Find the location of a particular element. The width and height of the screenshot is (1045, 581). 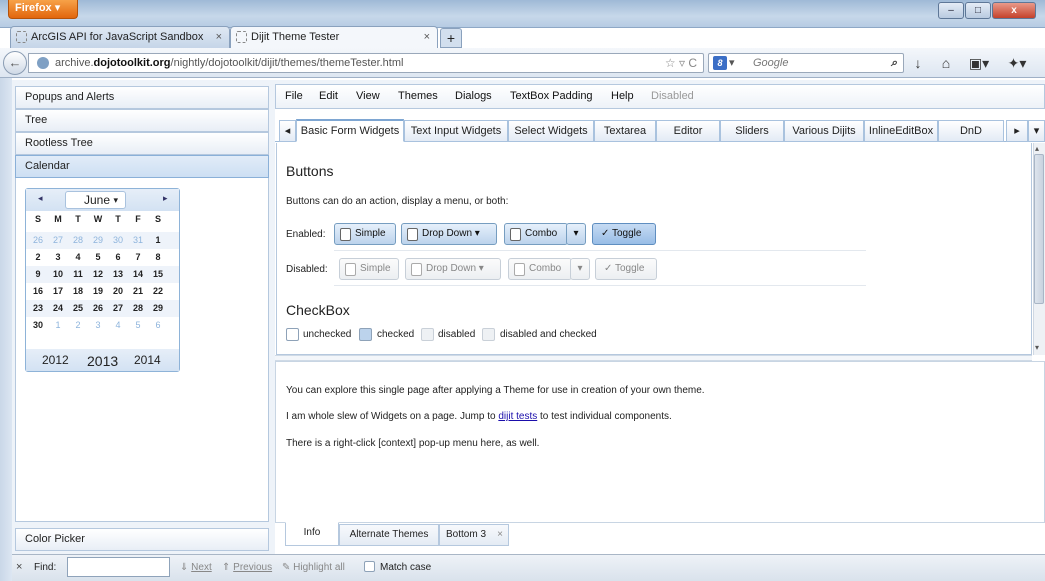

search-engine-icon: 8 is located at coordinates (720, 63).